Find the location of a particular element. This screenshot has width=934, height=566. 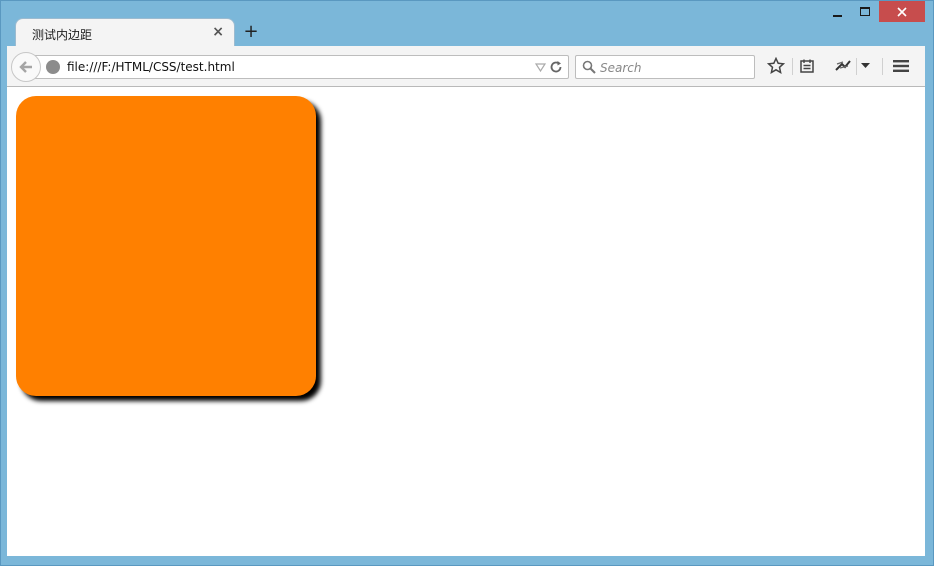

new-tab-button: + is located at coordinates (251, 32).